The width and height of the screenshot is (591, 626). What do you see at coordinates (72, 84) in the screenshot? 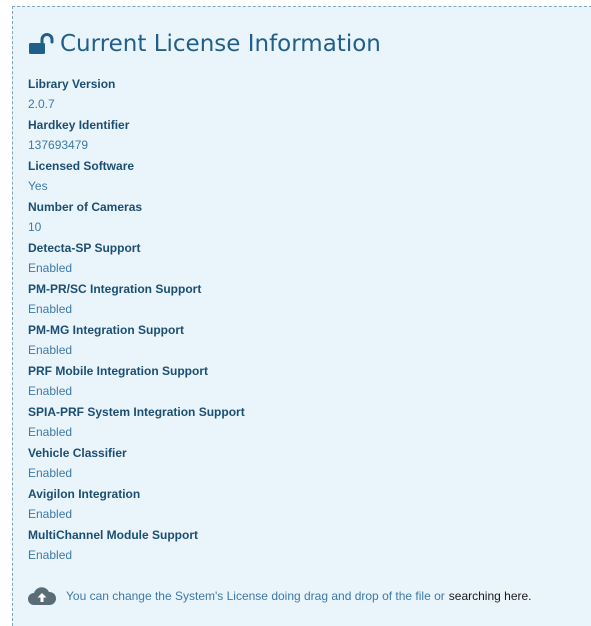
I see `field-label: Library Version` at bounding box center [72, 84].